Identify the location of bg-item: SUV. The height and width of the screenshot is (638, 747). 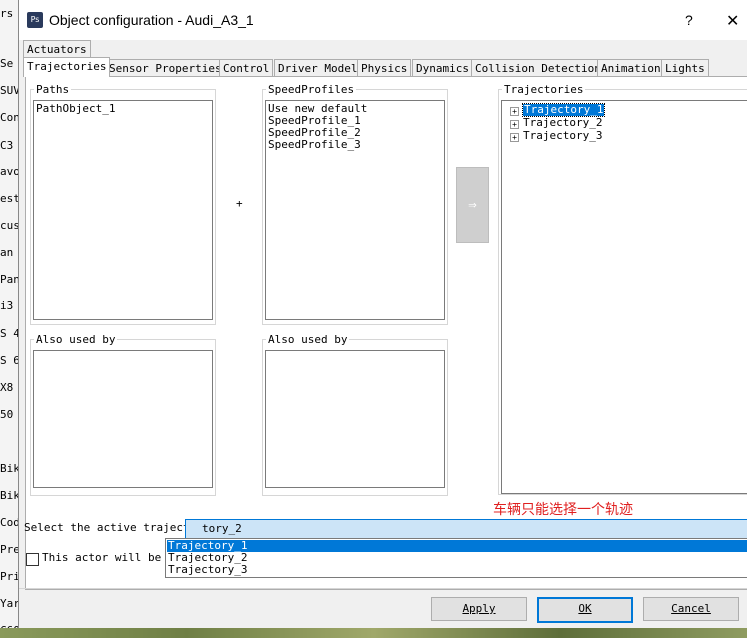
(9, 90).